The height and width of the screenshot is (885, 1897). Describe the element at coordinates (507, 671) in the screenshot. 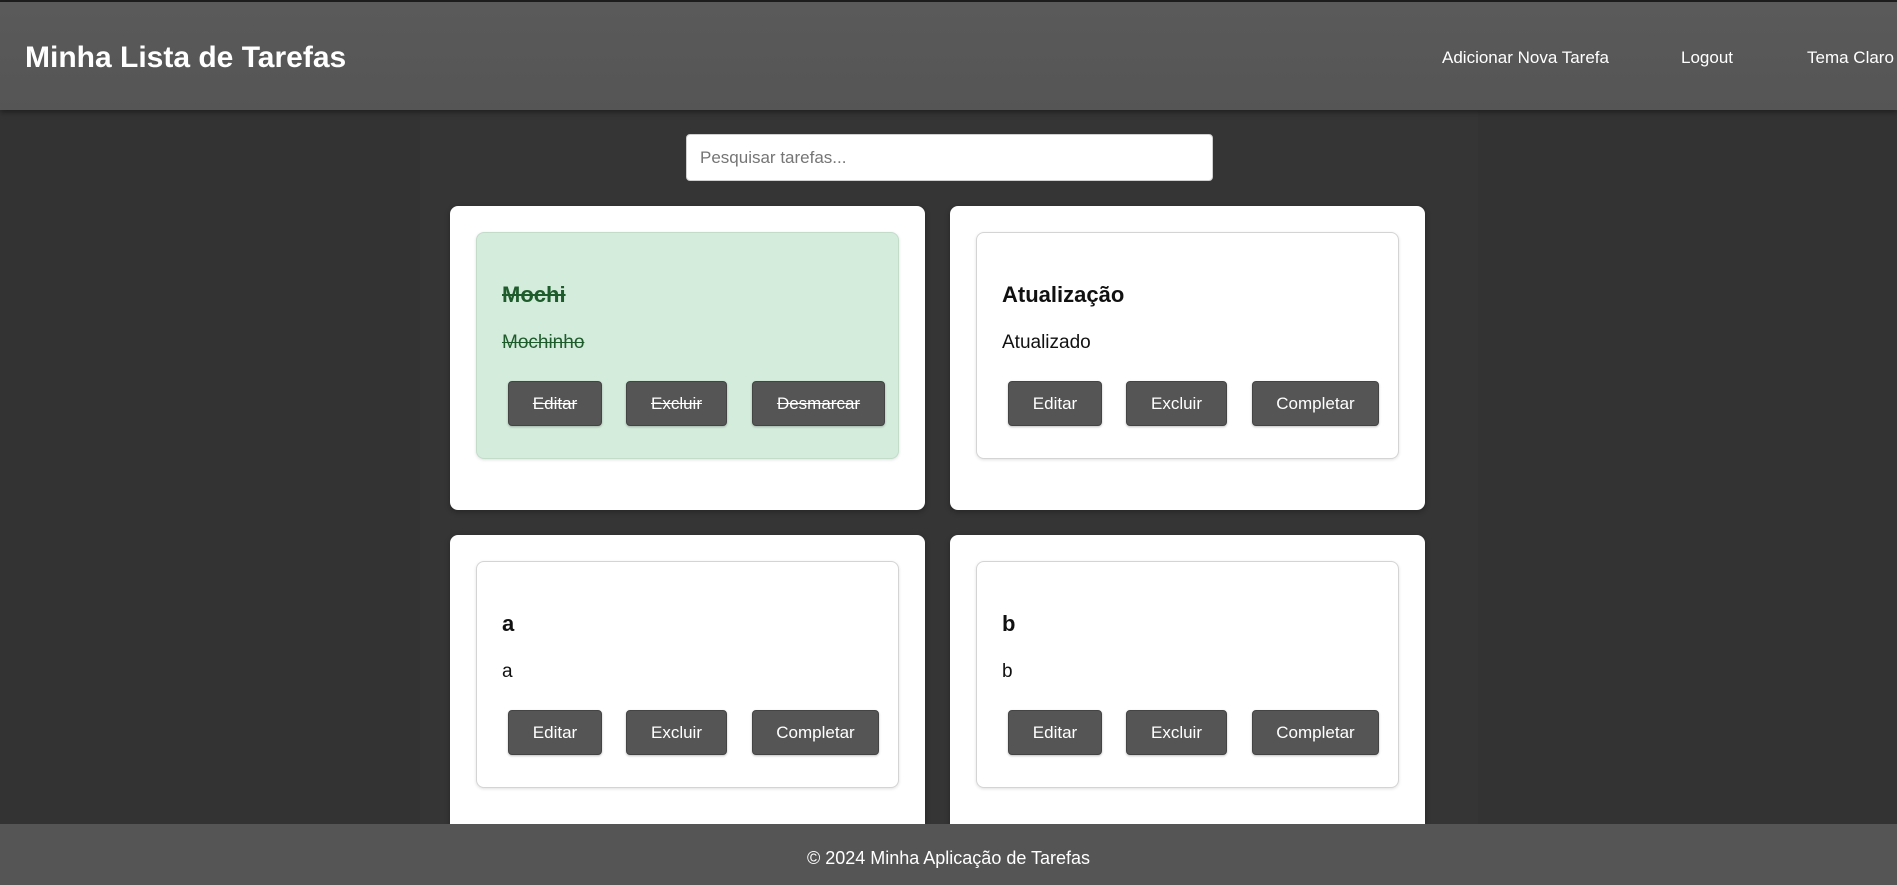

I see `task-description: a` at that location.